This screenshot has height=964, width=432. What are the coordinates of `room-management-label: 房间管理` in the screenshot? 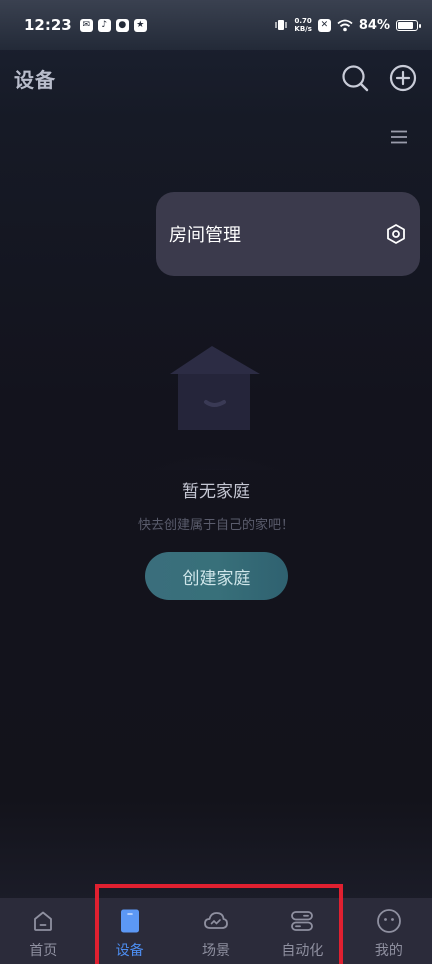 It's located at (205, 235).